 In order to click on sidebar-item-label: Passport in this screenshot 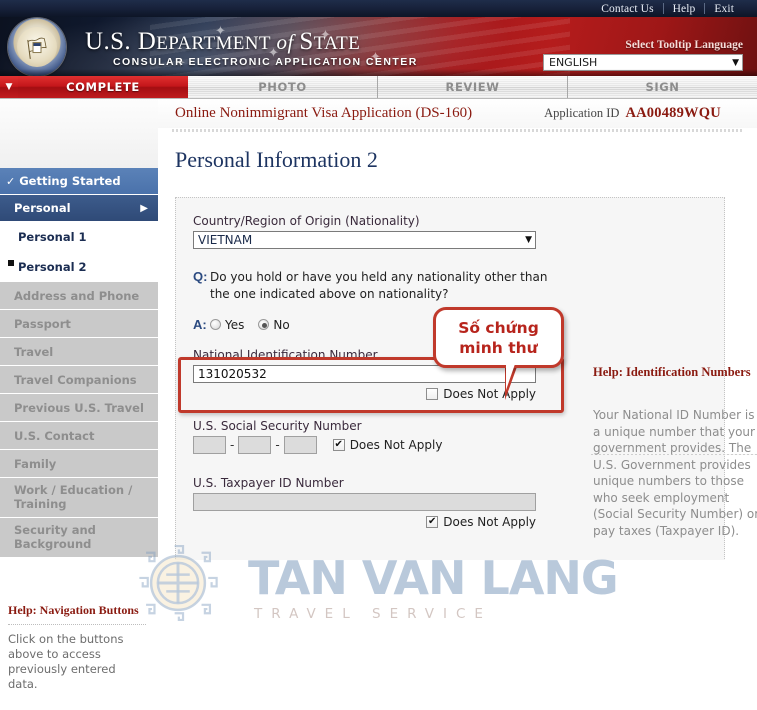, I will do `click(42, 323)`.